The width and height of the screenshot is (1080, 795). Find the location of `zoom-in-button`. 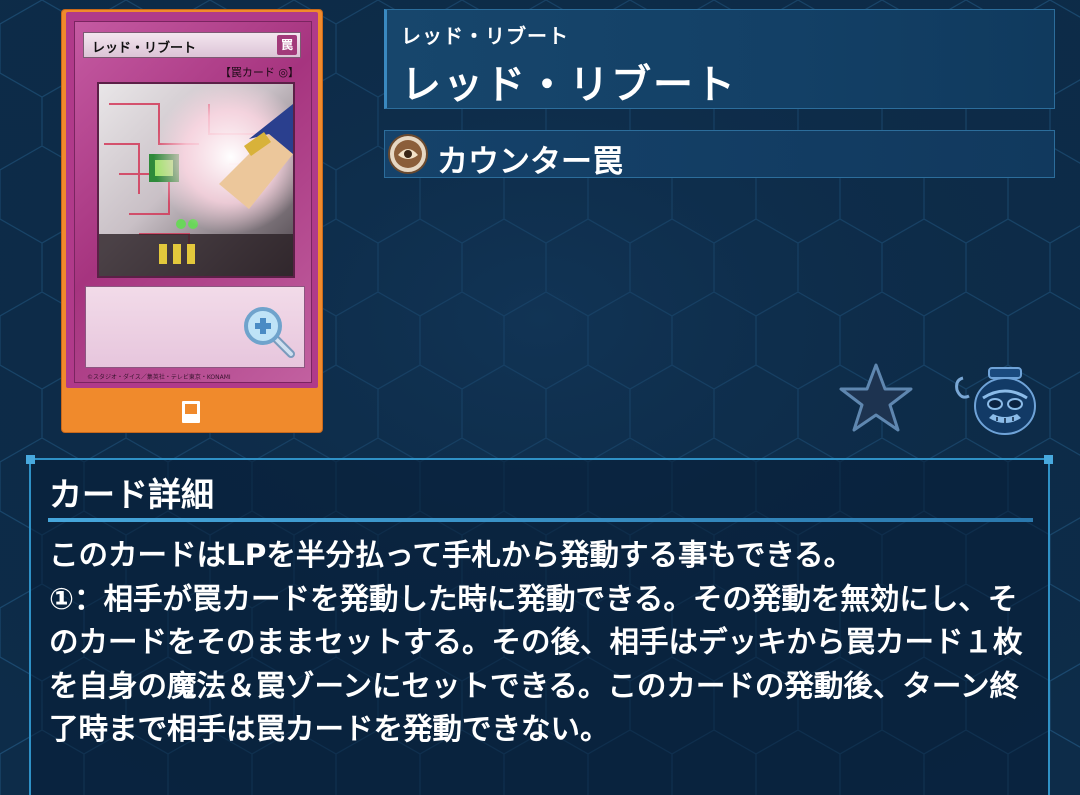

zoom-in-button is located at coordinates (269, 332).